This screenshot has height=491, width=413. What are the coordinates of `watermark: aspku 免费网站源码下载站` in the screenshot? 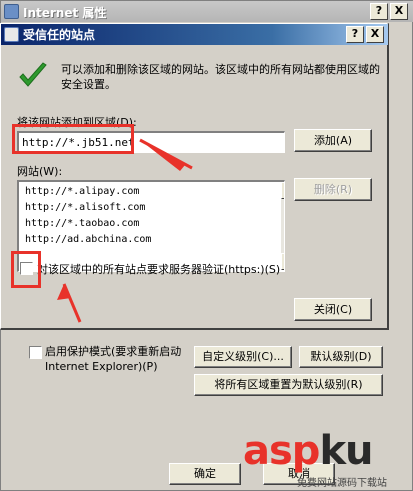 It's located at (328, 459).